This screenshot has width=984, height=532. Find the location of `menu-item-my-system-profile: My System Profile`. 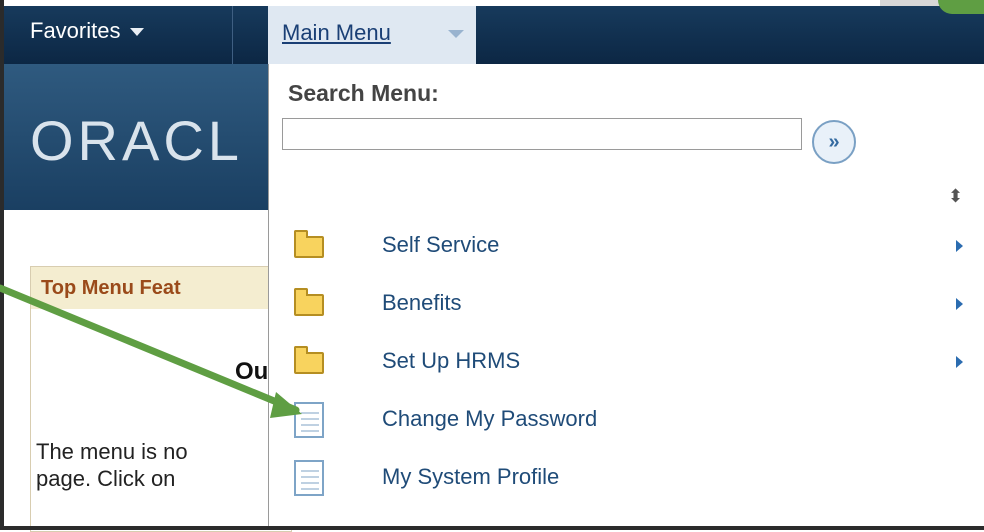

menu-item-my-system-profile: My System Profile is located at coordinates (635, 480).